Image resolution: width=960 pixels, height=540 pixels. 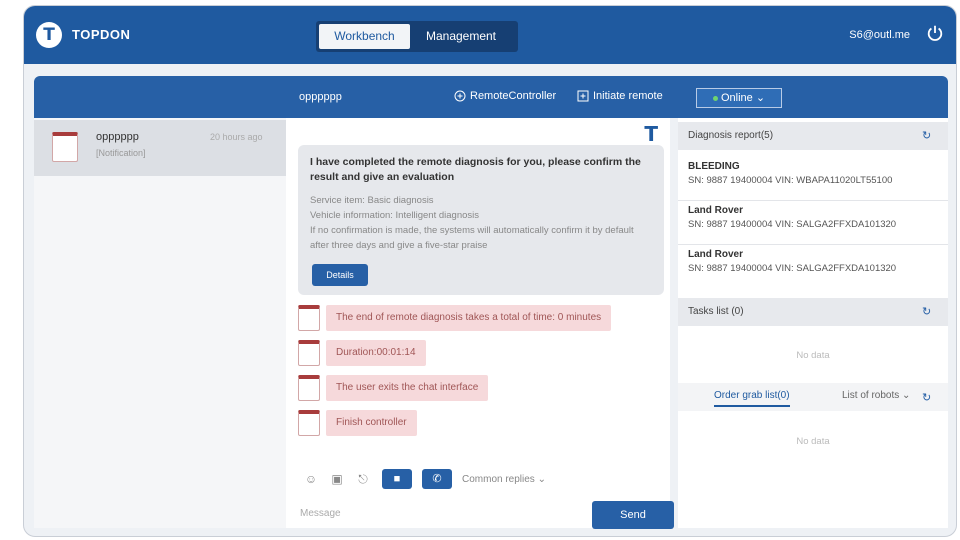 What do you see at coordinates (731, 135) in the screenshot?
I see `diagnosis-report-title: Diagnosis report(5)` at bounding box center [731, 135].